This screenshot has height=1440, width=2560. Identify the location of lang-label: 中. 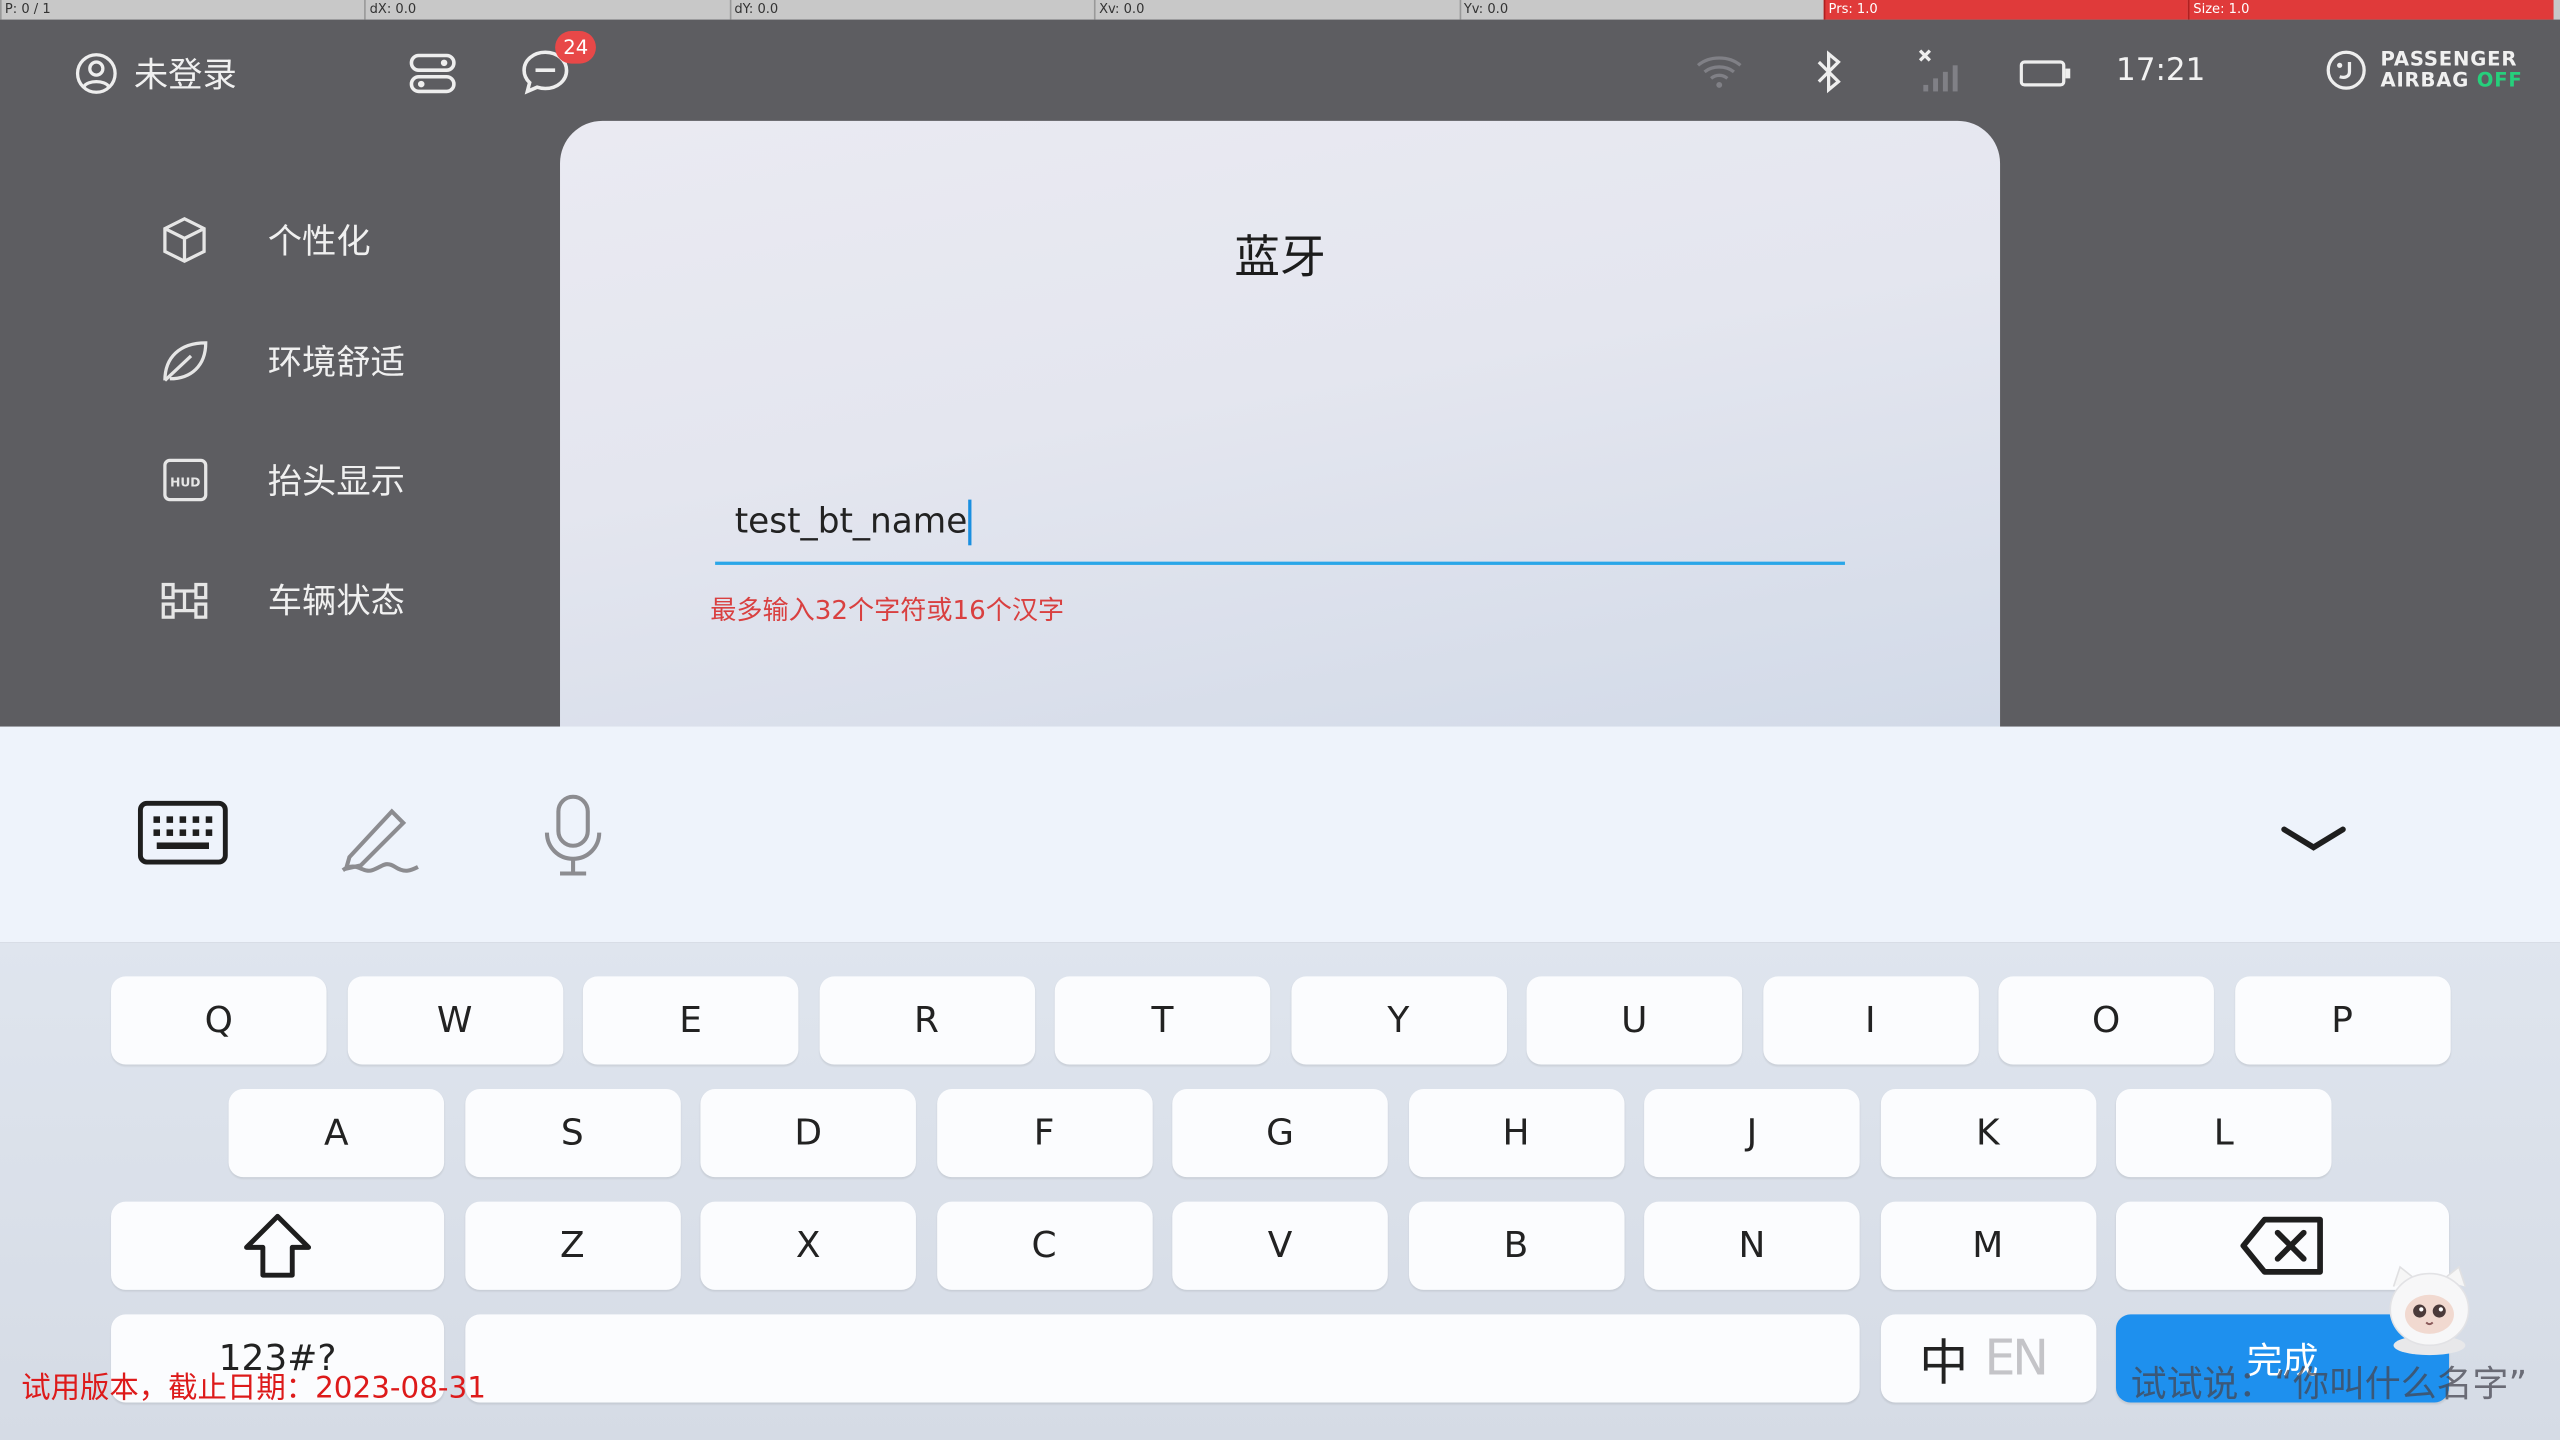
(1944, 1364).